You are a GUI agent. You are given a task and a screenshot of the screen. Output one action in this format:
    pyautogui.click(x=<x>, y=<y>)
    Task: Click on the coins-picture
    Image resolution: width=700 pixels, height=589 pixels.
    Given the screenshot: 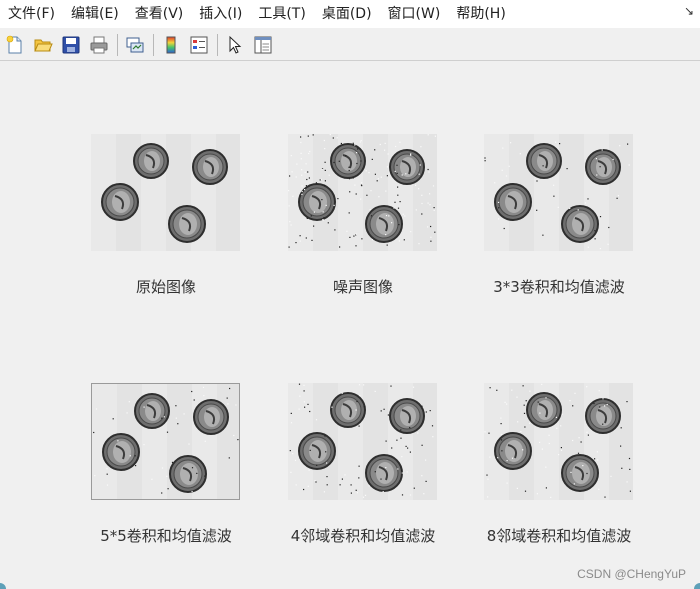 What is the action you would take?
    pyautogui.click(x=362, y=192)
    